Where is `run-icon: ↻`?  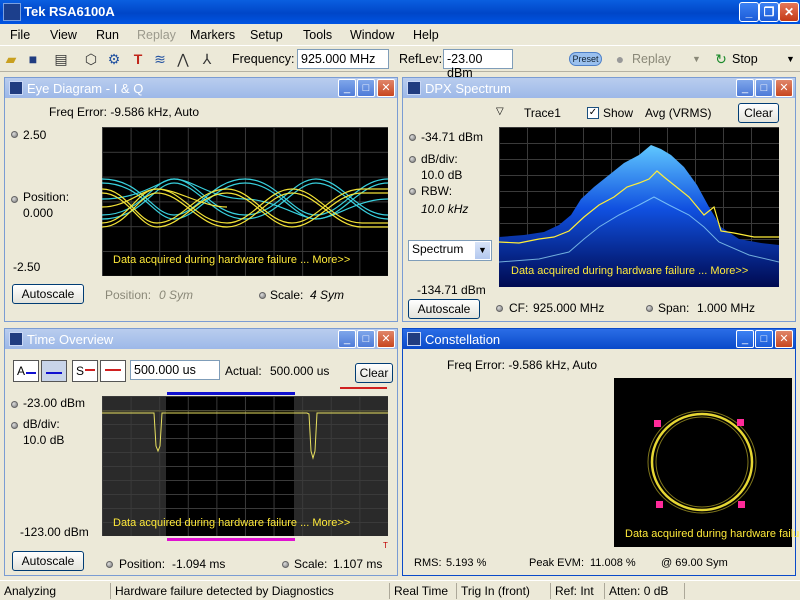 run-icon: ↻ is located at coordinates (721, 59).